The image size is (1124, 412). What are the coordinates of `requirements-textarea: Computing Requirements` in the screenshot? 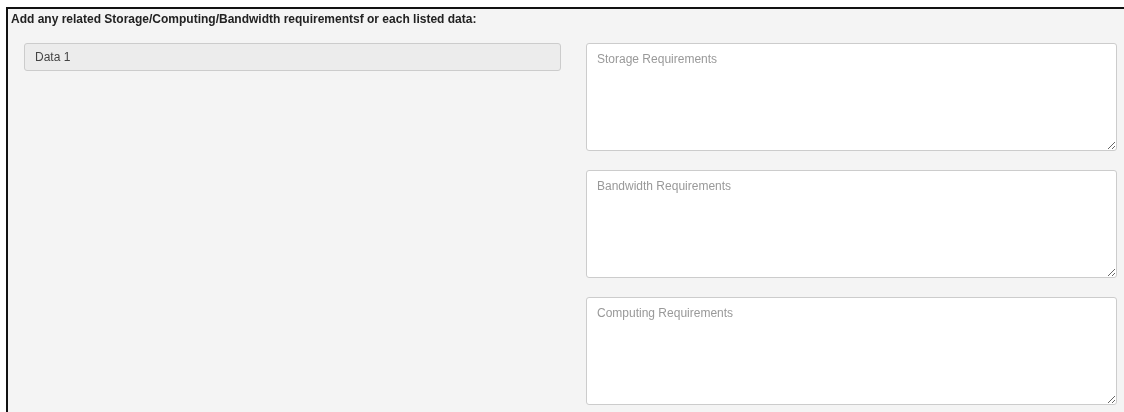 It's located at (851, 351).